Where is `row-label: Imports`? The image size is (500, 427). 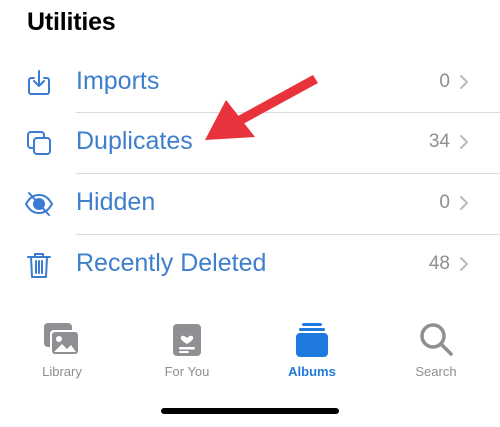
row-label: Imports is located at coordinates (118, 81).